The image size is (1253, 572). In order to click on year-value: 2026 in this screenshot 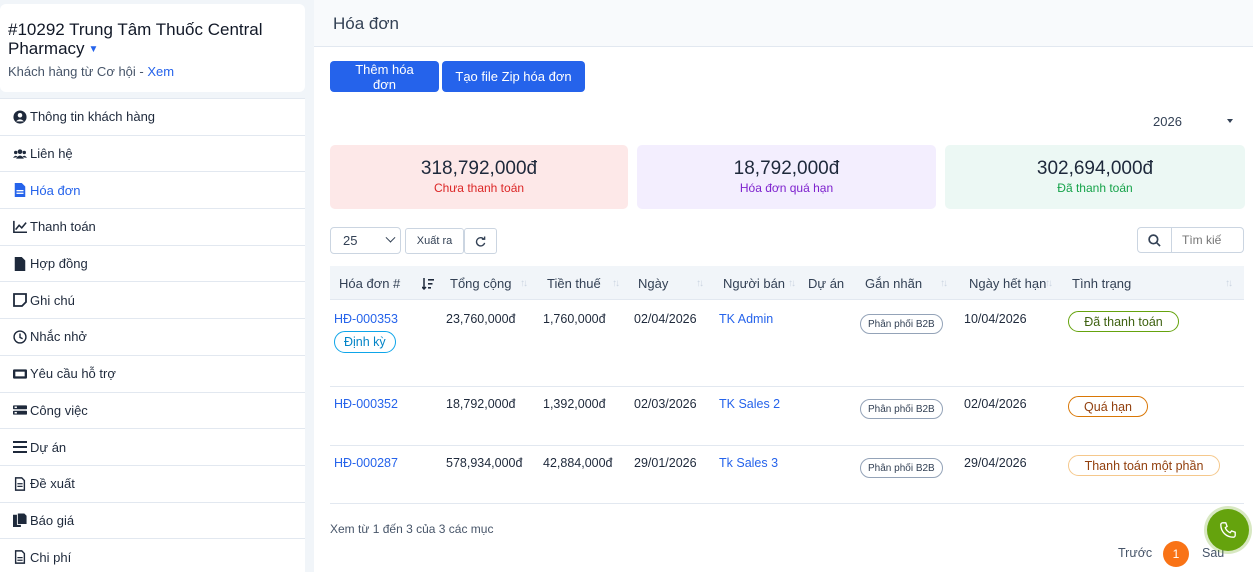, I will do `click(1167, 121)`.